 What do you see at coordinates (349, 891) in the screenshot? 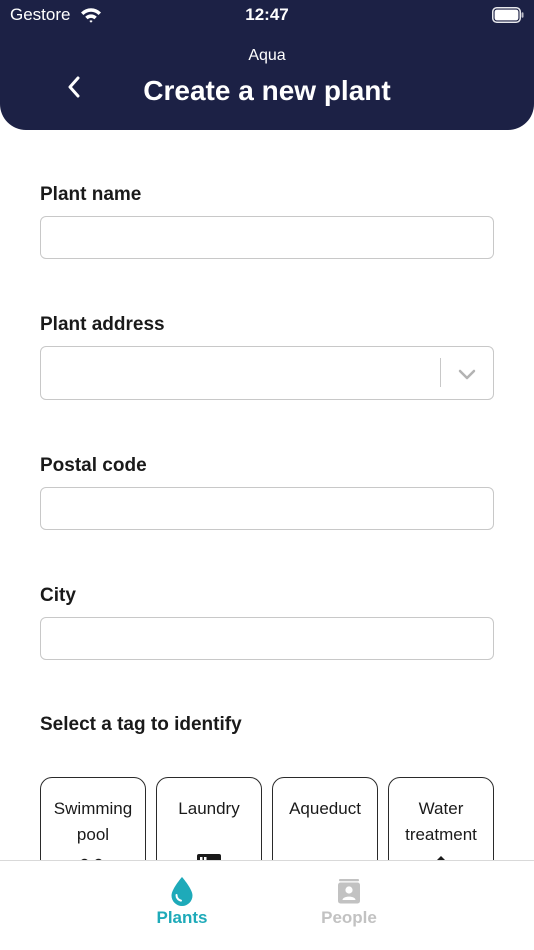
I see `contact-card-icon` at bounding box center [349, 891].